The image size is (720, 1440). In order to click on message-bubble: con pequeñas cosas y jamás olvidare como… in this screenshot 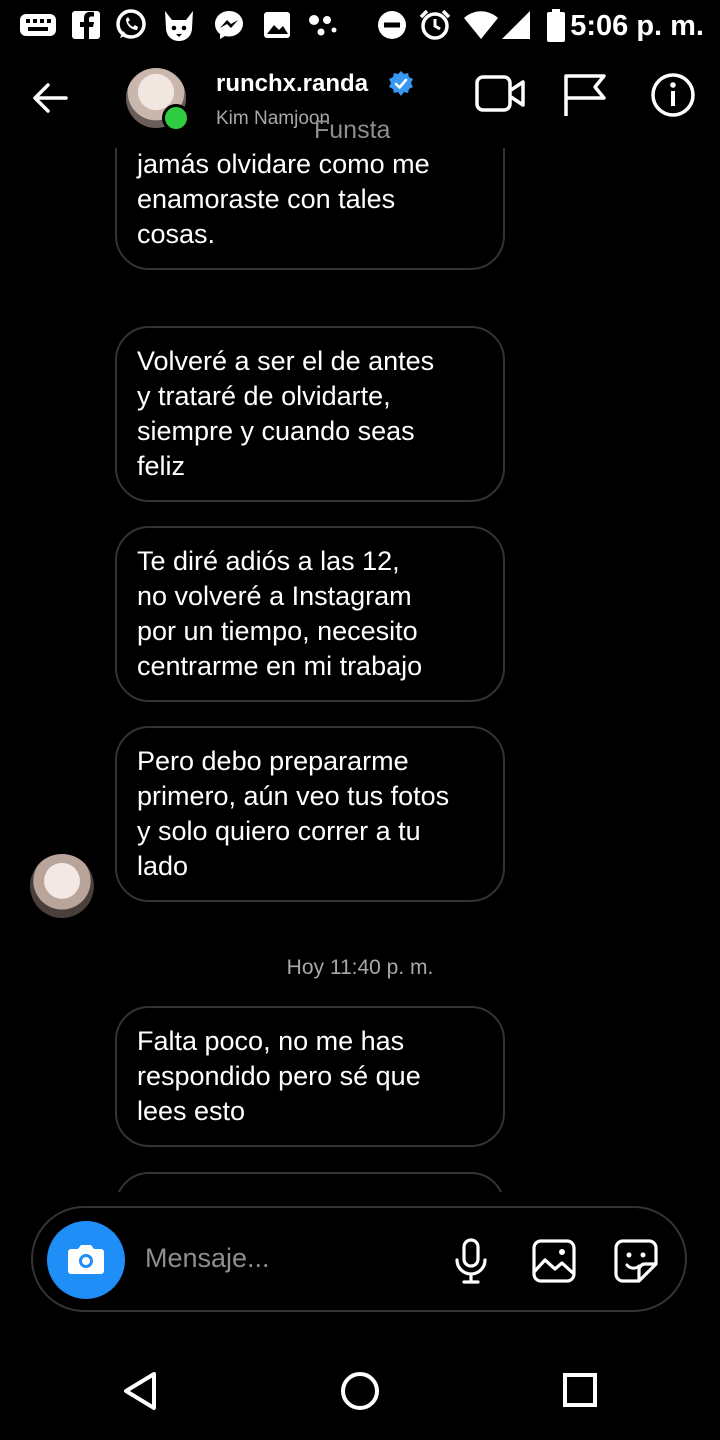, I will do `click(310, 209)`.